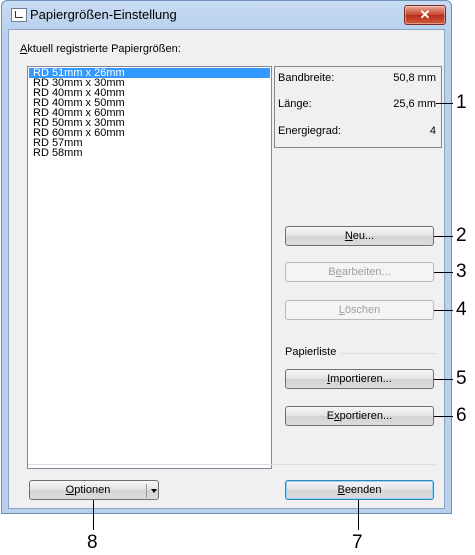  What do you see at coordinates (425, 15) in the screenshot?
I see `close-button: ✕` at bounding box center [425, 15].